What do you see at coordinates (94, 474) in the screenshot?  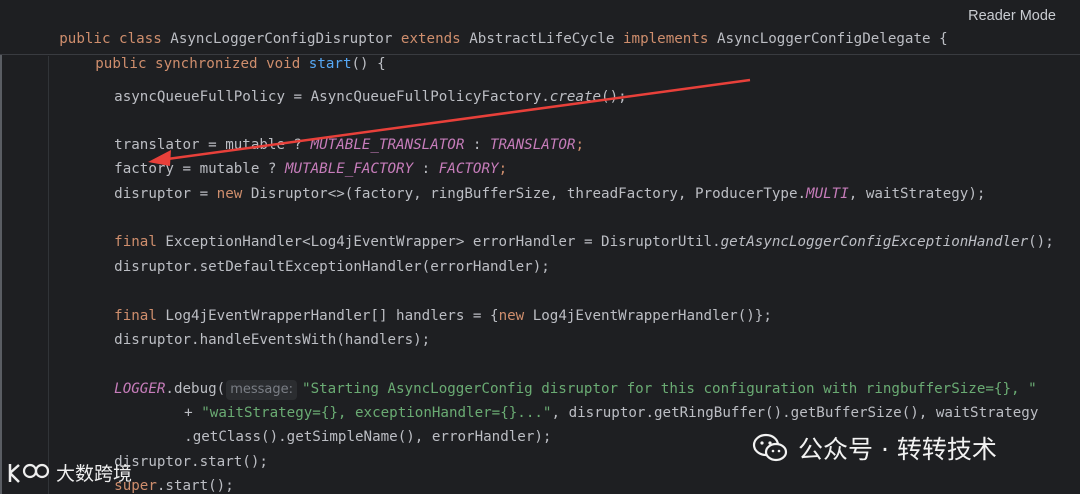 I see `brand-name: 大数跨境` at bounding box center [94, 474].